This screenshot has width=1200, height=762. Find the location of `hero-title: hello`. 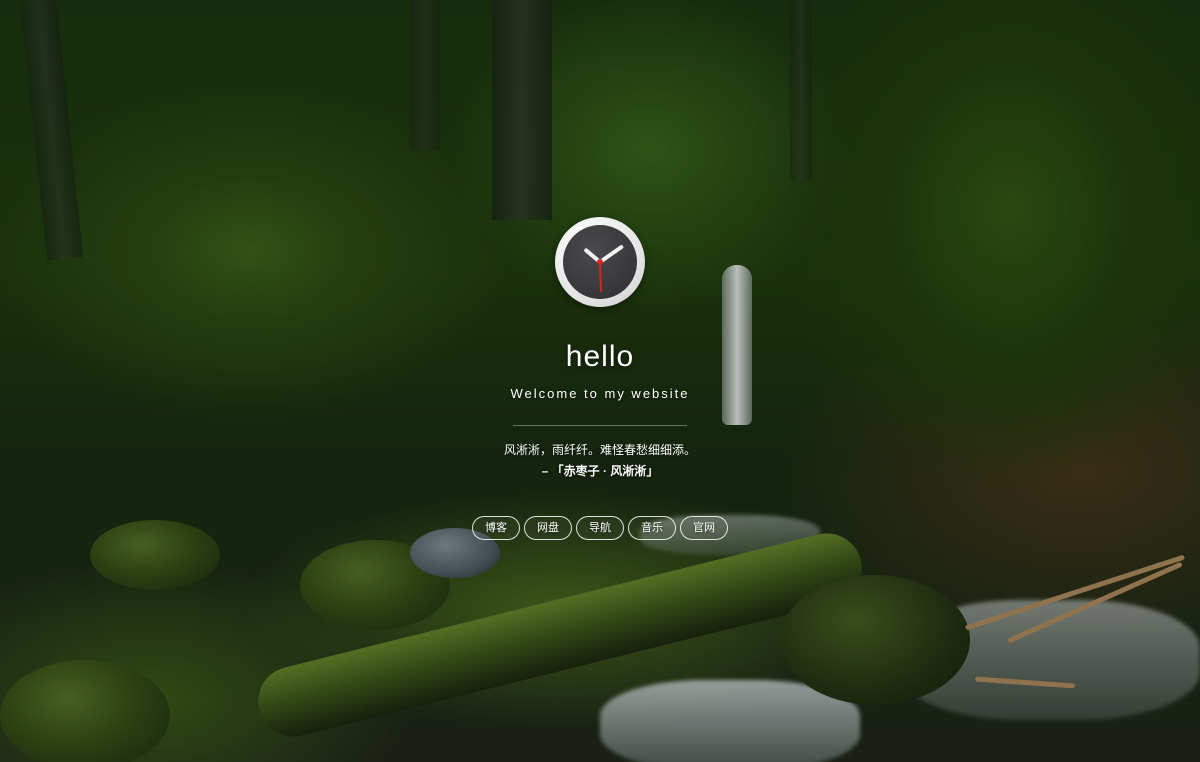

hero-title: hello is located at coordinates (600, 356).